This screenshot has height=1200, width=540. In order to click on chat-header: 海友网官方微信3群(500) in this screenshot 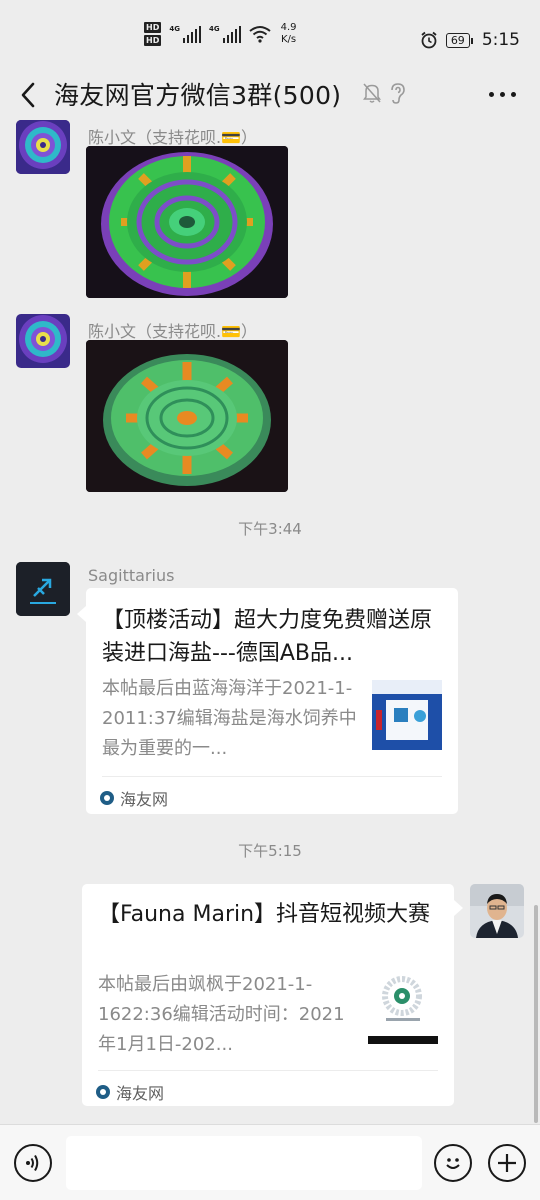, I will do `click(270, 95)`.